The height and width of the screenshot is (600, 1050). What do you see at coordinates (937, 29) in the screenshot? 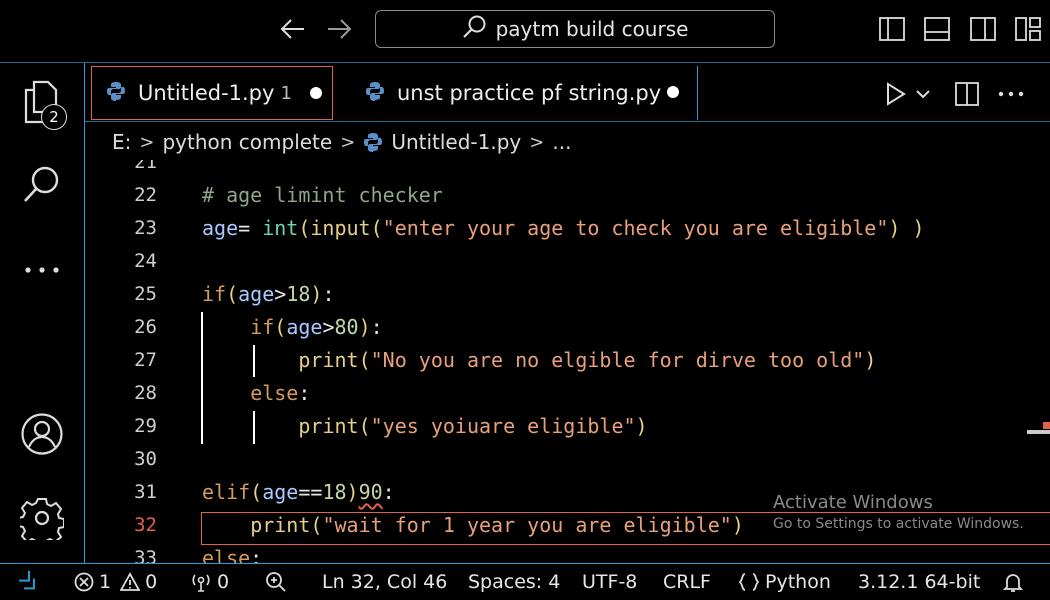
I see `toggle-panel-icon` at bounding box center [937, 29].